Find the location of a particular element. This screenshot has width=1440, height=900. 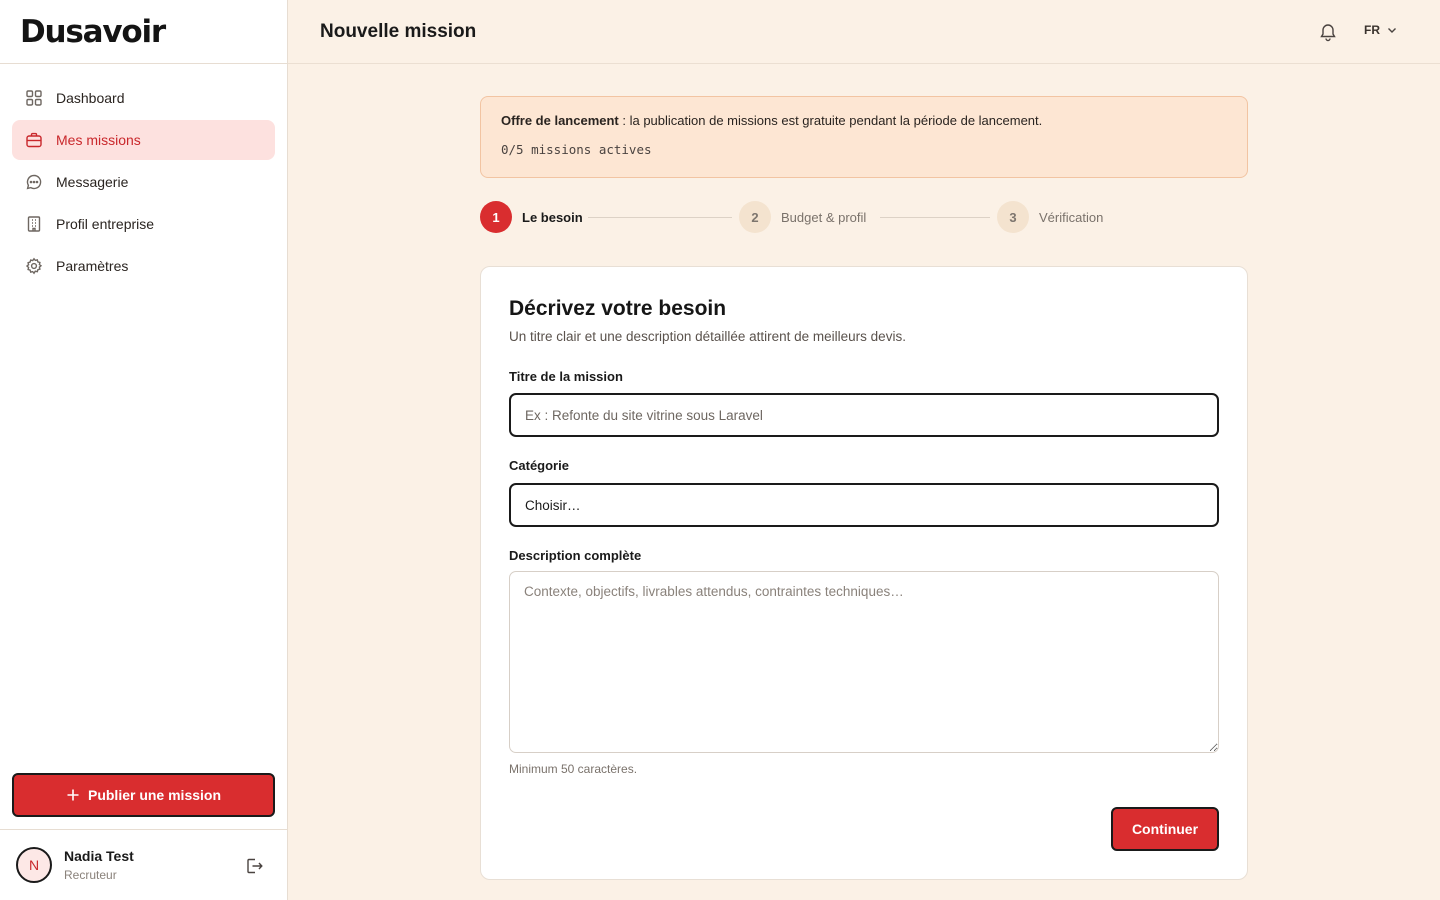

active-missions-count: 0/5 missions actives is located at coordinates (576, 149).